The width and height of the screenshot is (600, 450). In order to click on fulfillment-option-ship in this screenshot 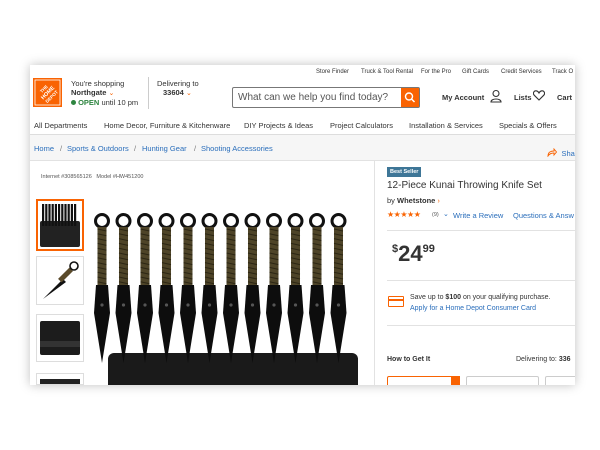, I will do `click(502, 380)`.